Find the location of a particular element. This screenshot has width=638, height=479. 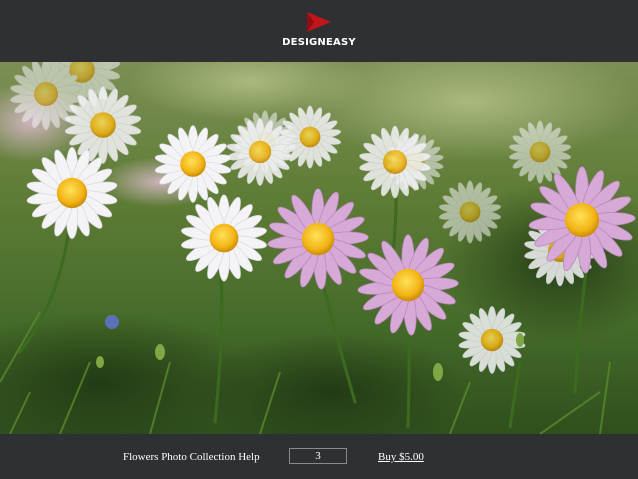

red-triangle-flag-icon is located at coordinates (319, 22).